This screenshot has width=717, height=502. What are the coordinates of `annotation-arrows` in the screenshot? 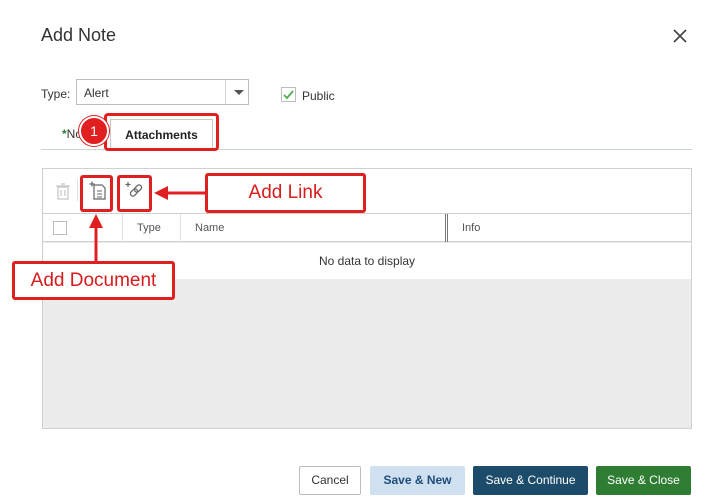 It's located at (147, 224).